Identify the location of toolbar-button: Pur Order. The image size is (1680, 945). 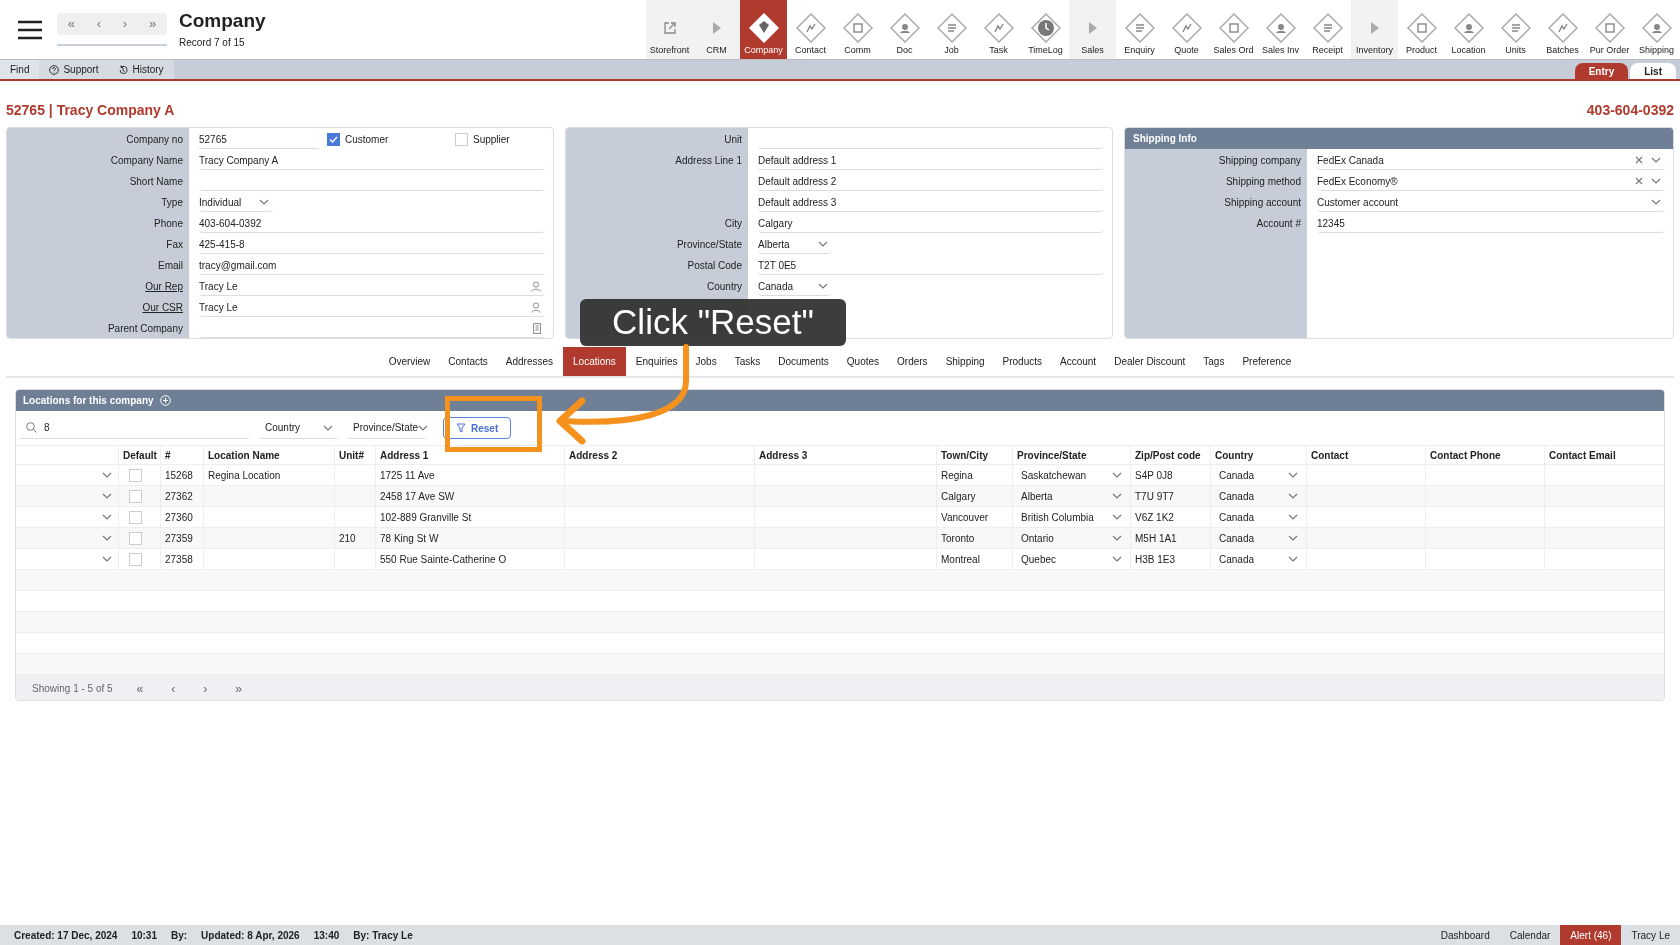
(1609, 29).